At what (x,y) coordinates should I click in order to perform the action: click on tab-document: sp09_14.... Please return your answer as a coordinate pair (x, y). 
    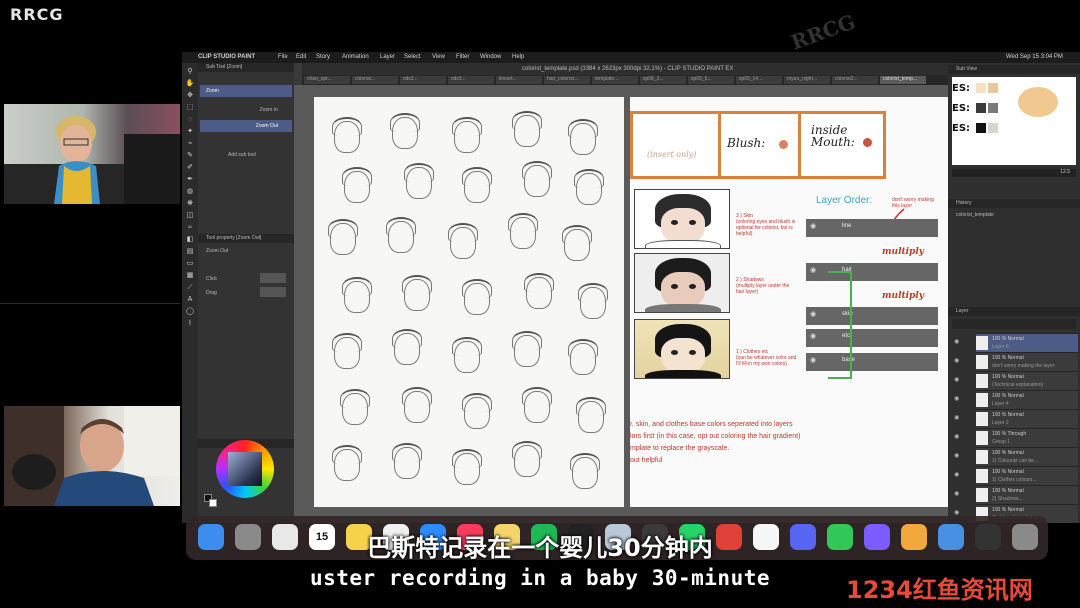
    Looking at the image, I should click on (759, 80).